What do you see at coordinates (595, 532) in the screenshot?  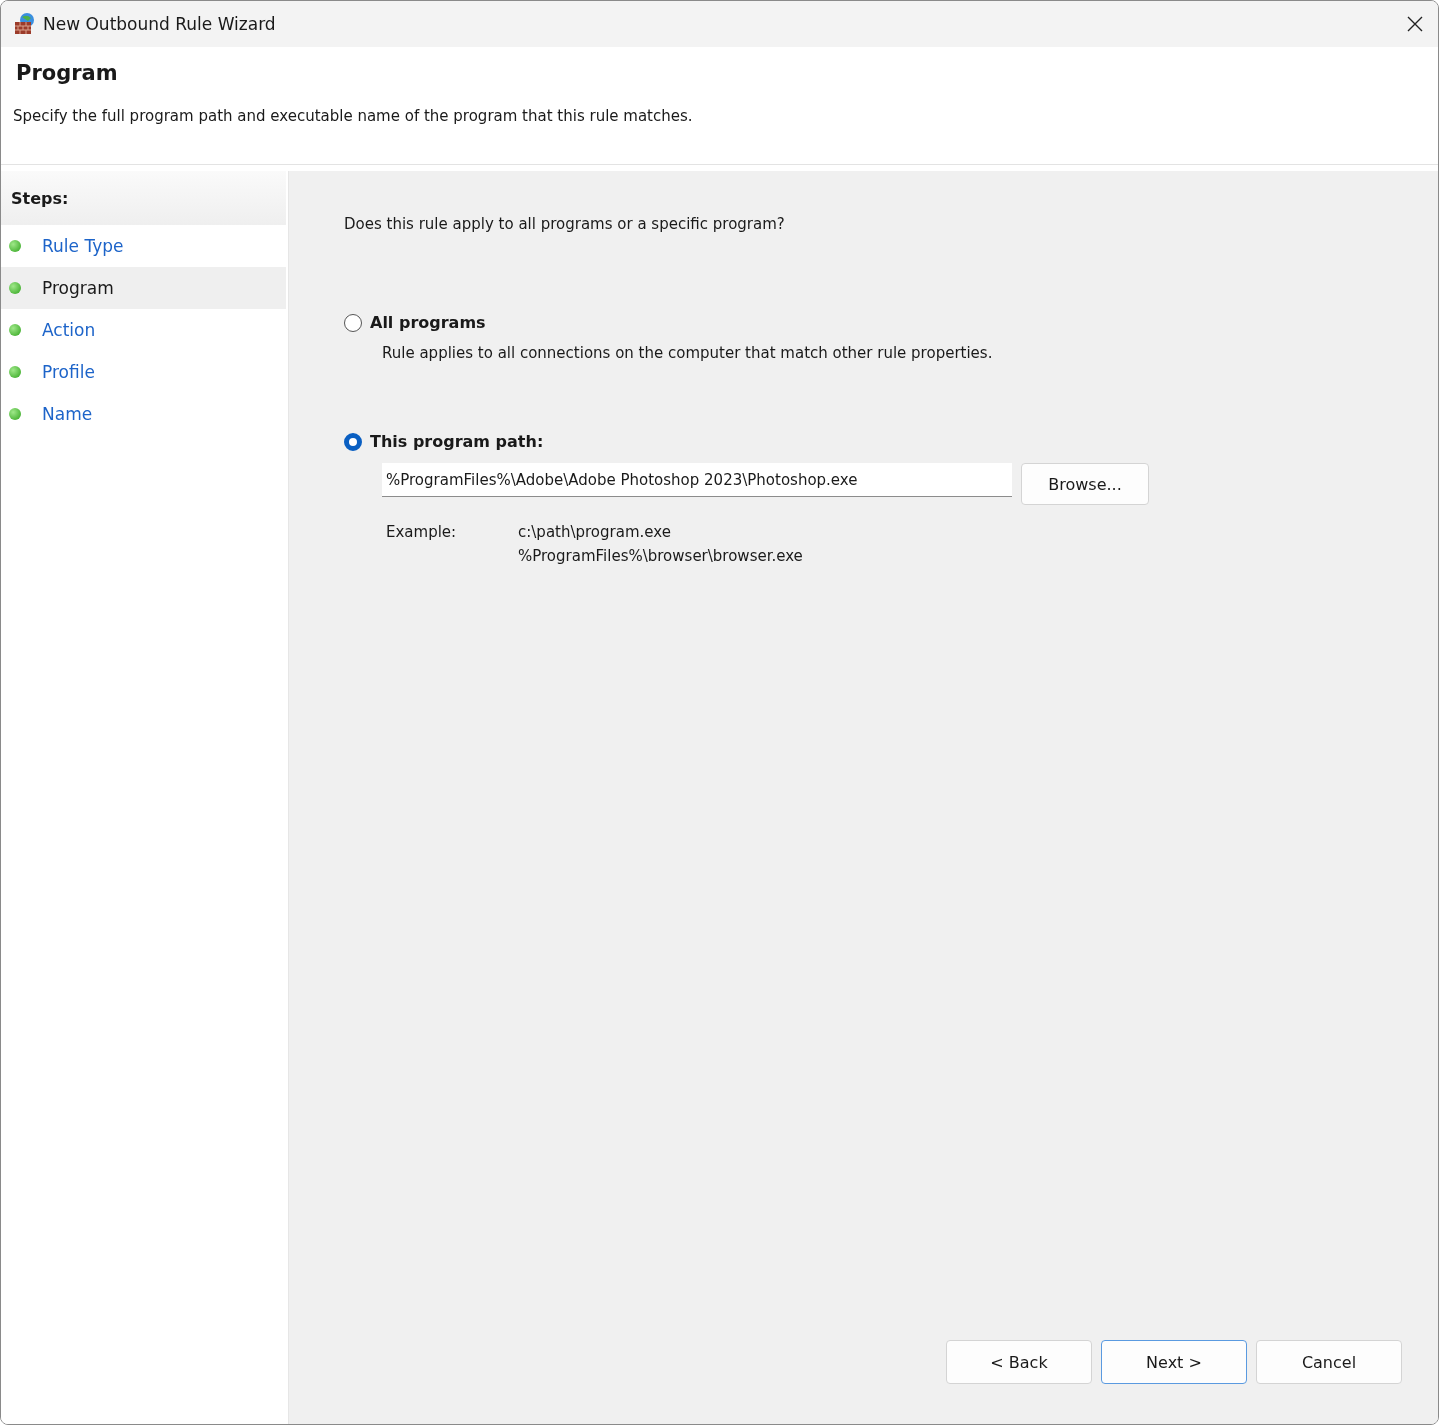 I see `example-path: c:\path\program.exe` at bounding box center [595, 532].